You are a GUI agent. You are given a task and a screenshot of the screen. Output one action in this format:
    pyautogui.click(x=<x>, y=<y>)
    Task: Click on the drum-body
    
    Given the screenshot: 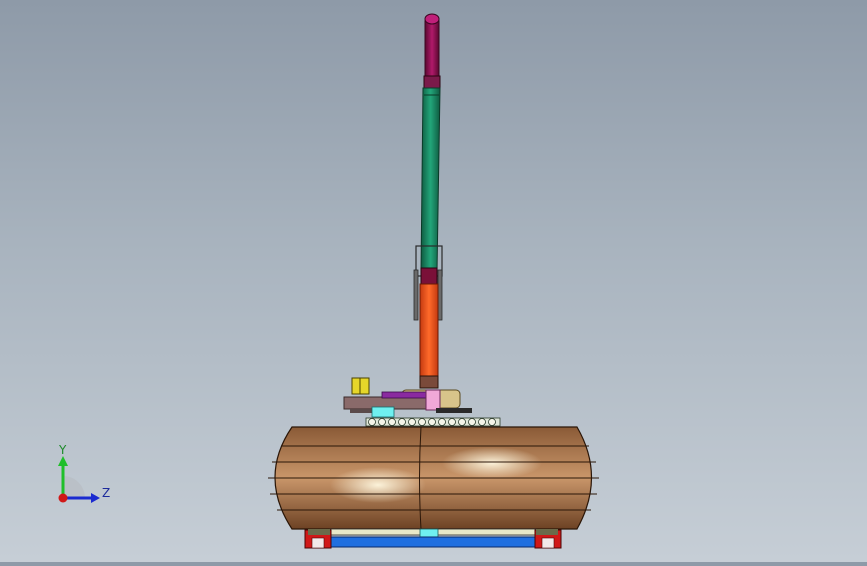 What is the action you would take?
    pyautogui.click(x=433, y=478)
    